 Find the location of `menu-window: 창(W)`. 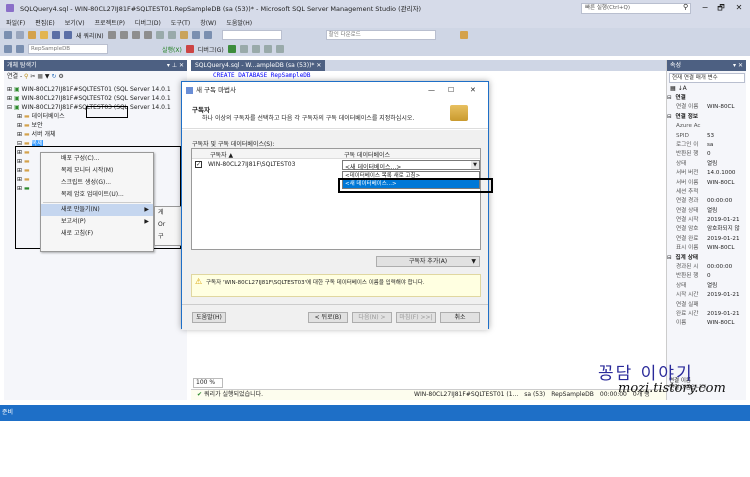

menu-window: 창(W) is located at coordinates (208, 22).